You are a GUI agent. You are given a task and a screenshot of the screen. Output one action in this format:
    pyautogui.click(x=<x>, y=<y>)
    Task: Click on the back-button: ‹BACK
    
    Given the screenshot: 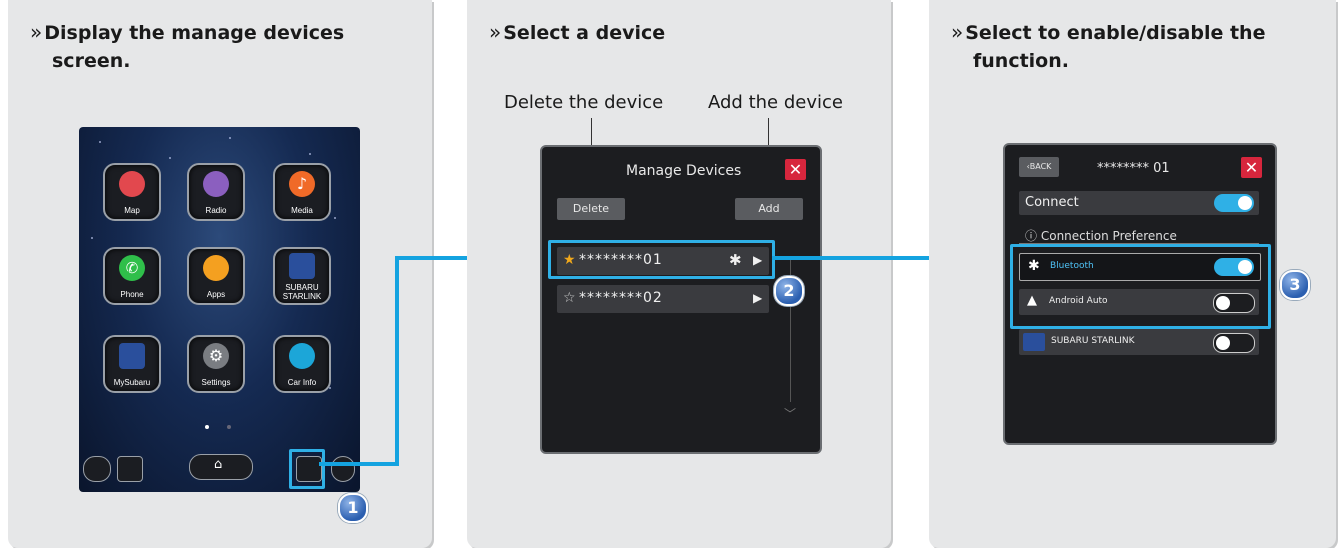 What is the action you would take?
    pyautogui.click(x=1039, y=167)
    